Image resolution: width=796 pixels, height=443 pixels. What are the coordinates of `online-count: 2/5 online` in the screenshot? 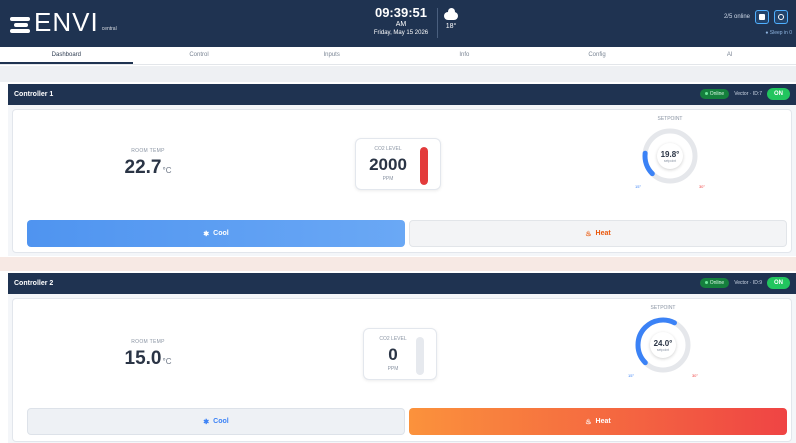 It's located at (736, 17).